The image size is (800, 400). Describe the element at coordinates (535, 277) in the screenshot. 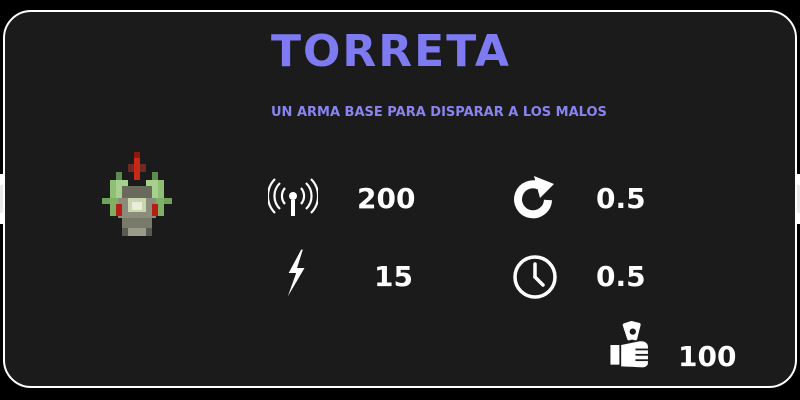

I see `clock-icon` at that location.